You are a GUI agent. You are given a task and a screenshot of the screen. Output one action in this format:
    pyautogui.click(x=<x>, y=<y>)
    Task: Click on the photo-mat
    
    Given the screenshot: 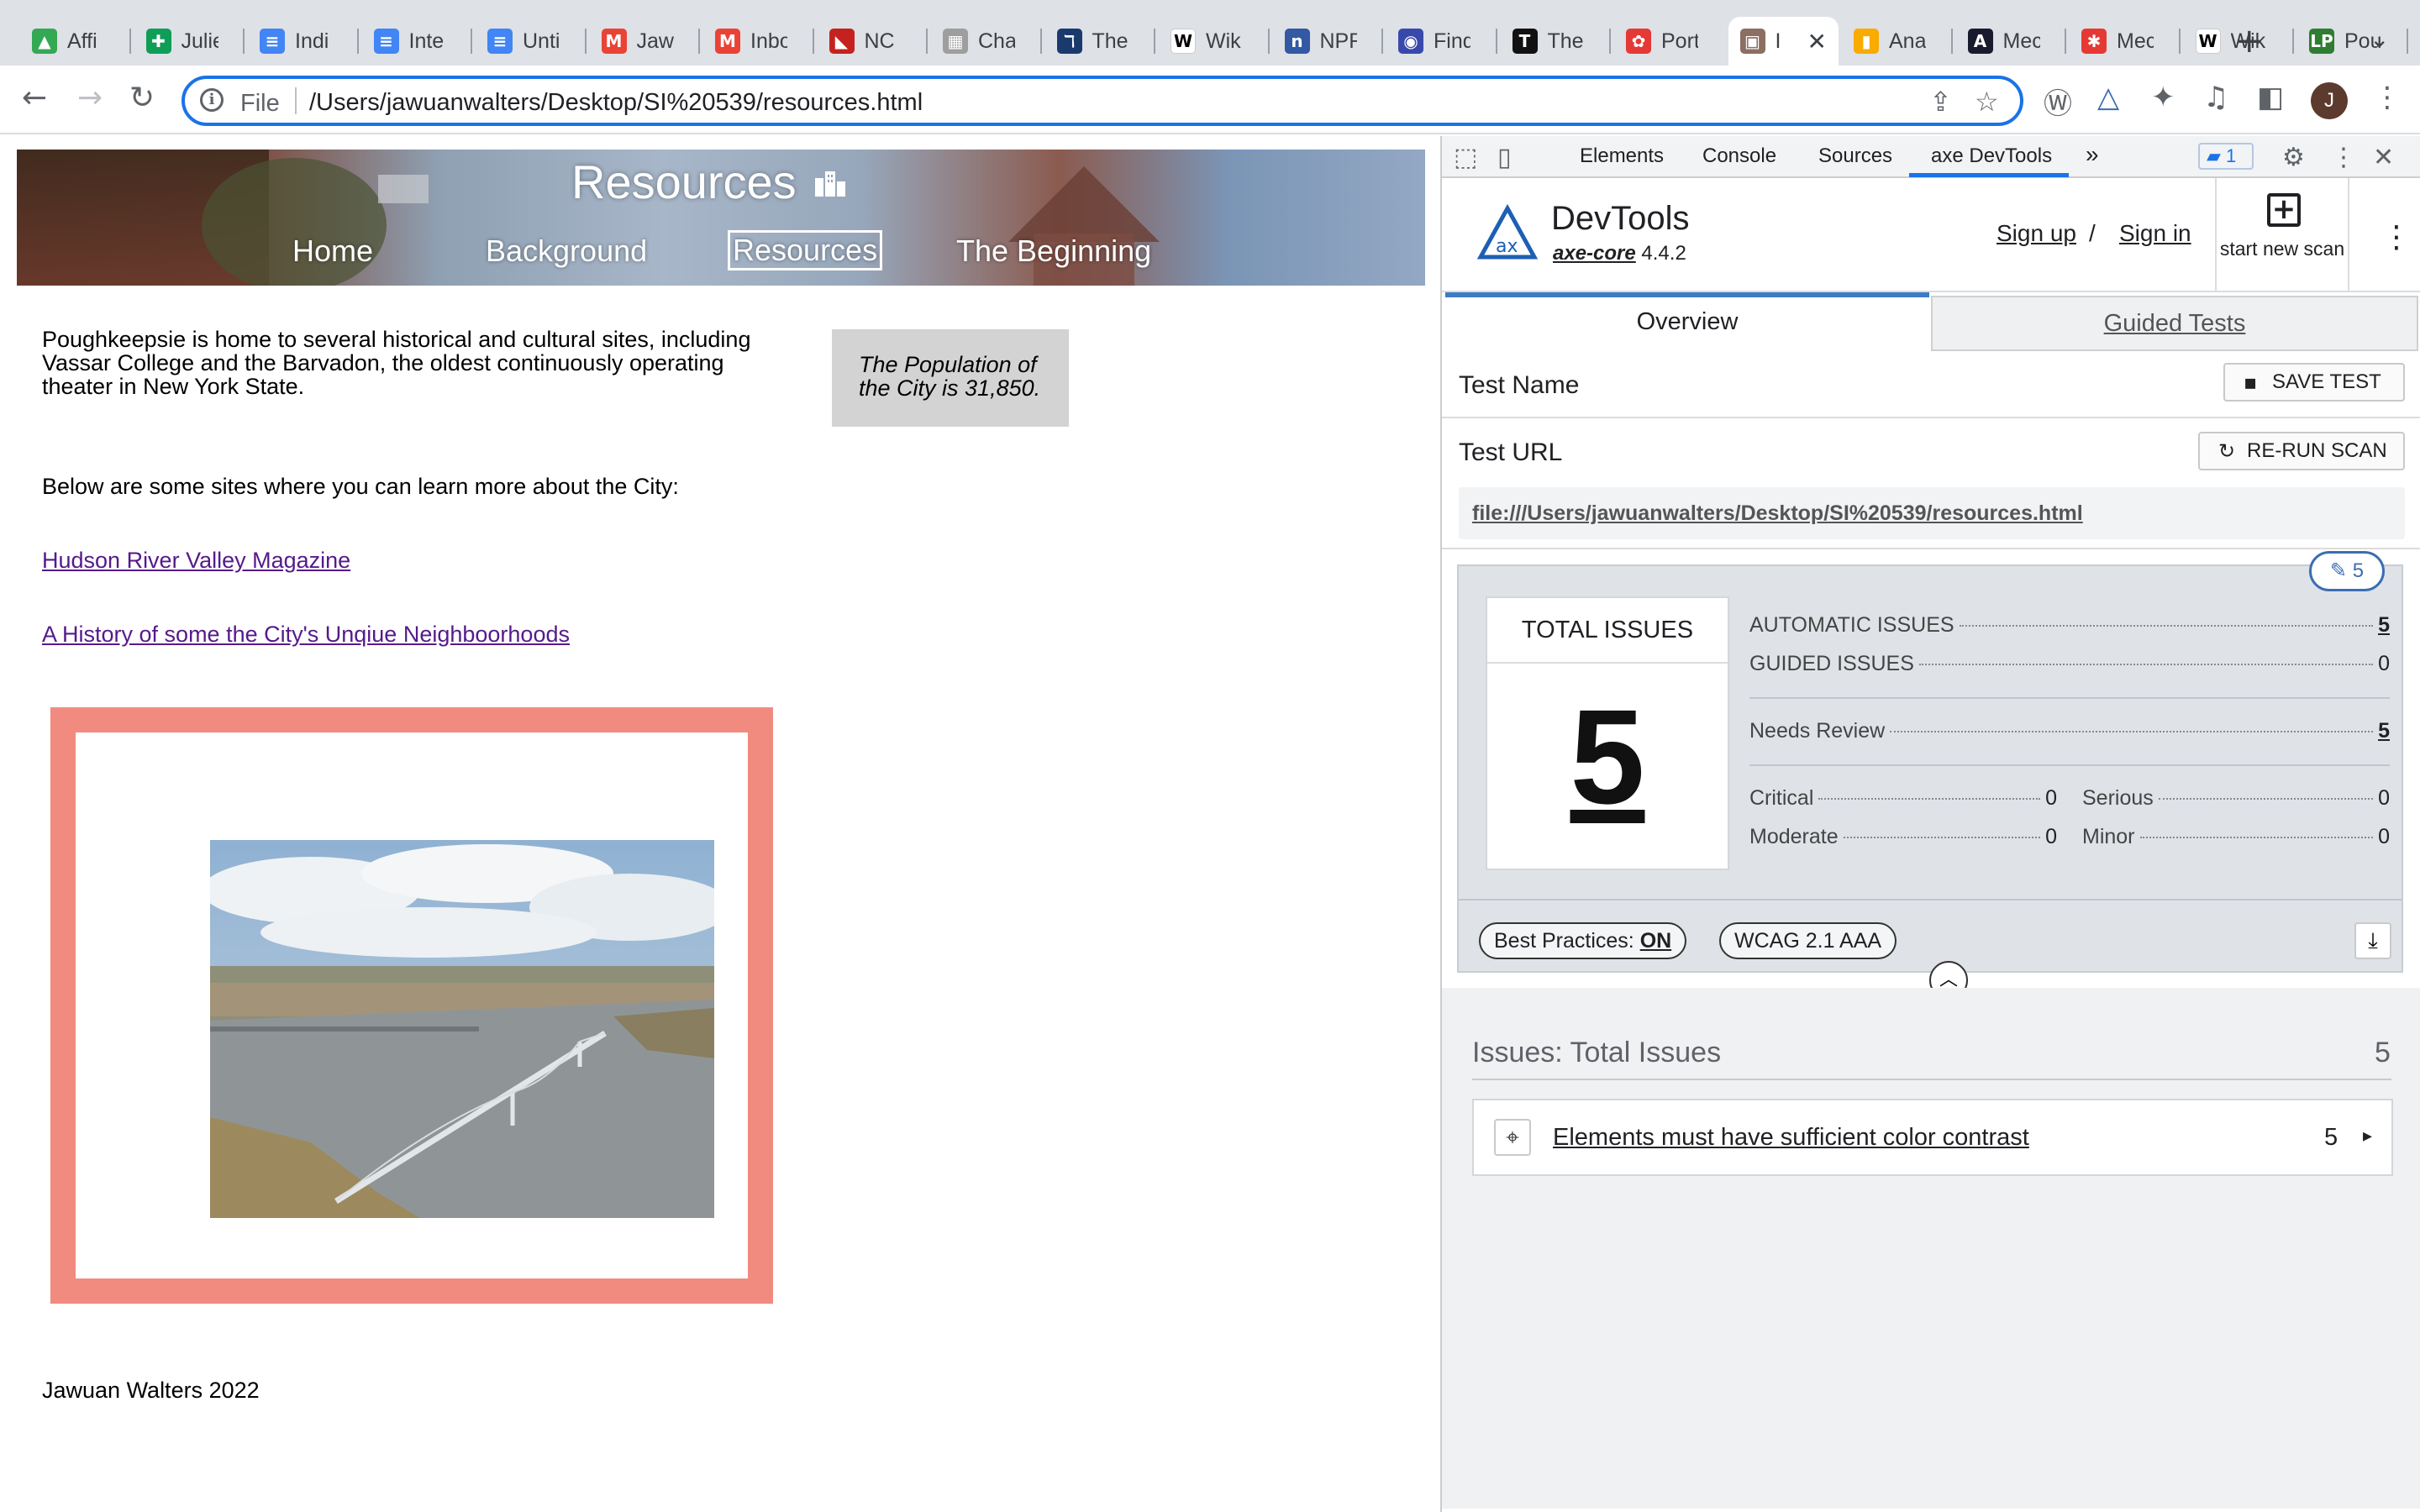 What is the action you would take?
    pyautogui.click(x=412, y=1005)
    